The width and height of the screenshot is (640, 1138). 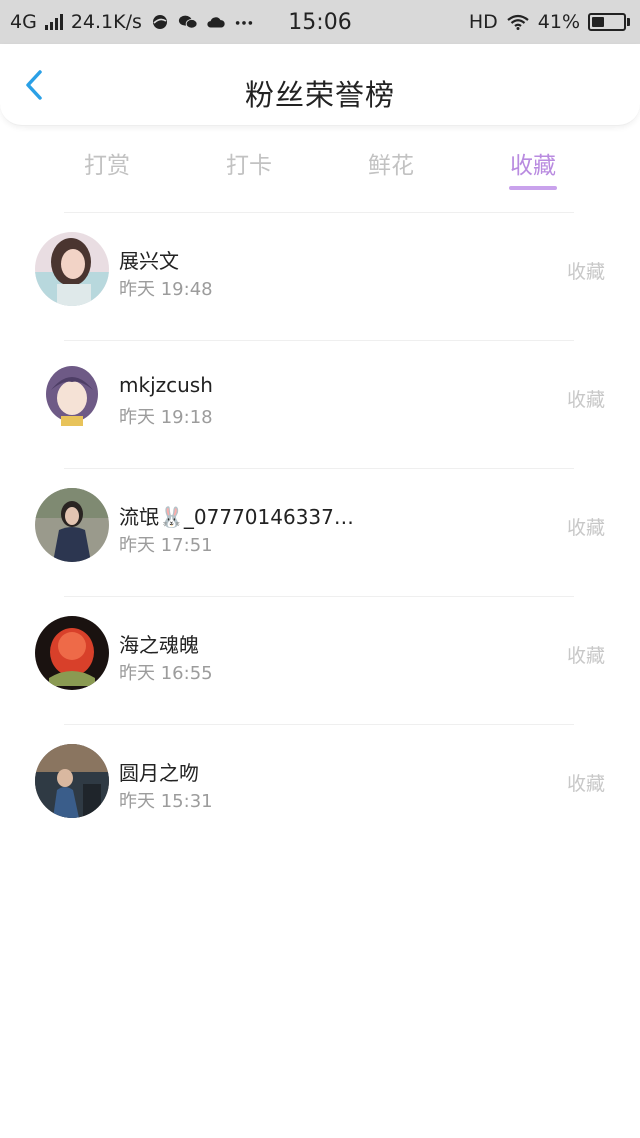 I want to click on list-item: 海之魂魄 昨天 16:55 收藏, so click(x=320, y=660).